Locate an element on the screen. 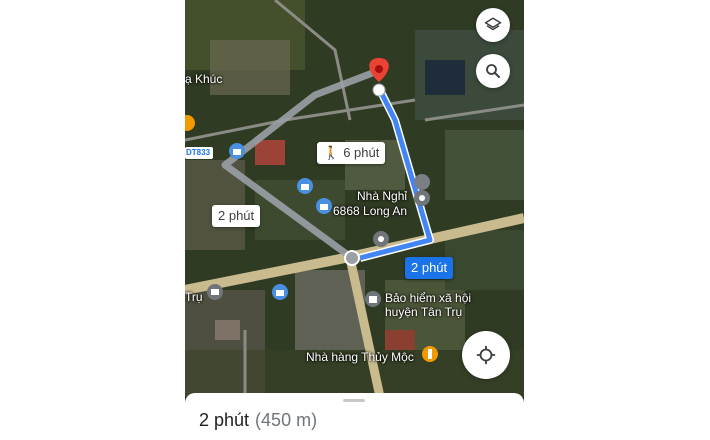 This screenshot has height=440, width=710. alt-route-callout: 2 phút is located at coordinates (236, 216).